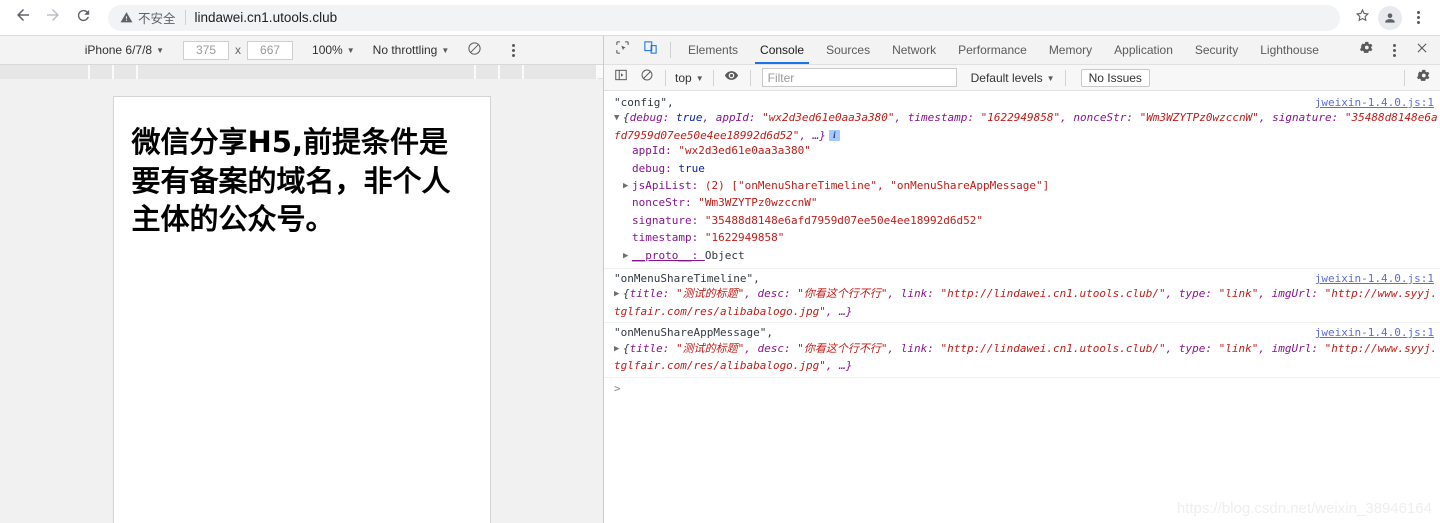 Image resolution: width=1440 pixels, height=523 pixels. I want to click on property-value: Object, so click(724, 255).